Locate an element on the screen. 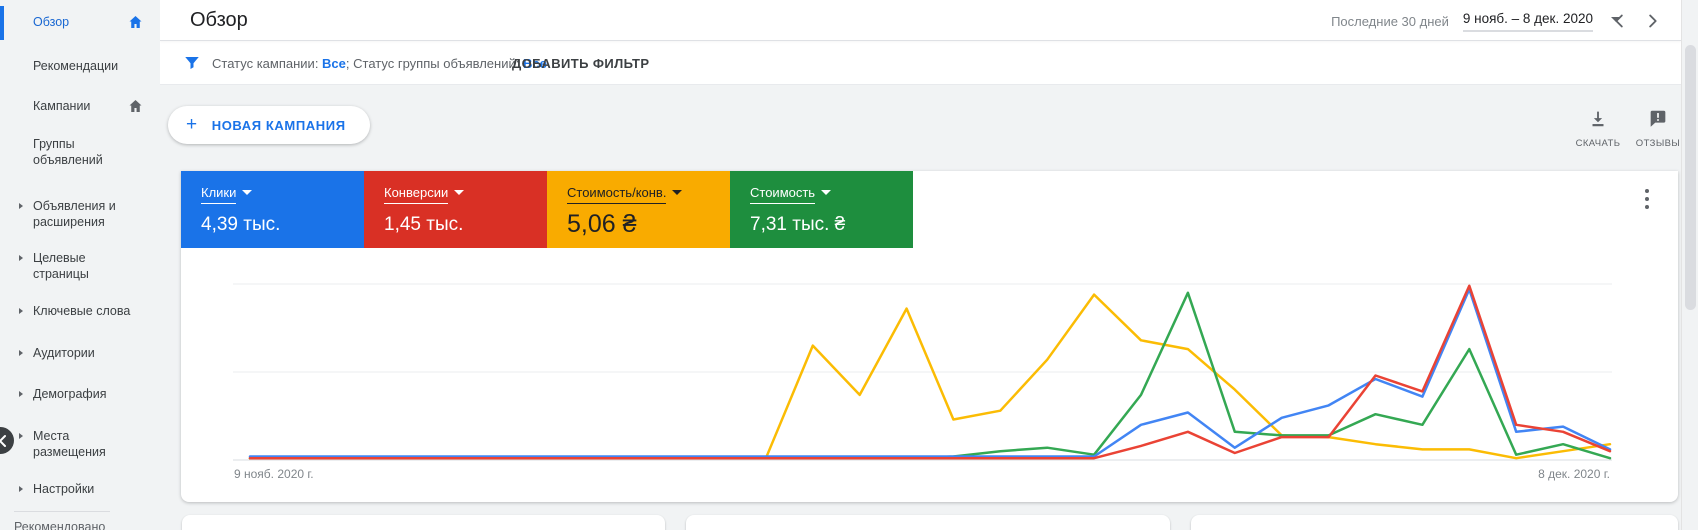  sidebar-item-settings: Настройки is located at coordinates (85, 489).